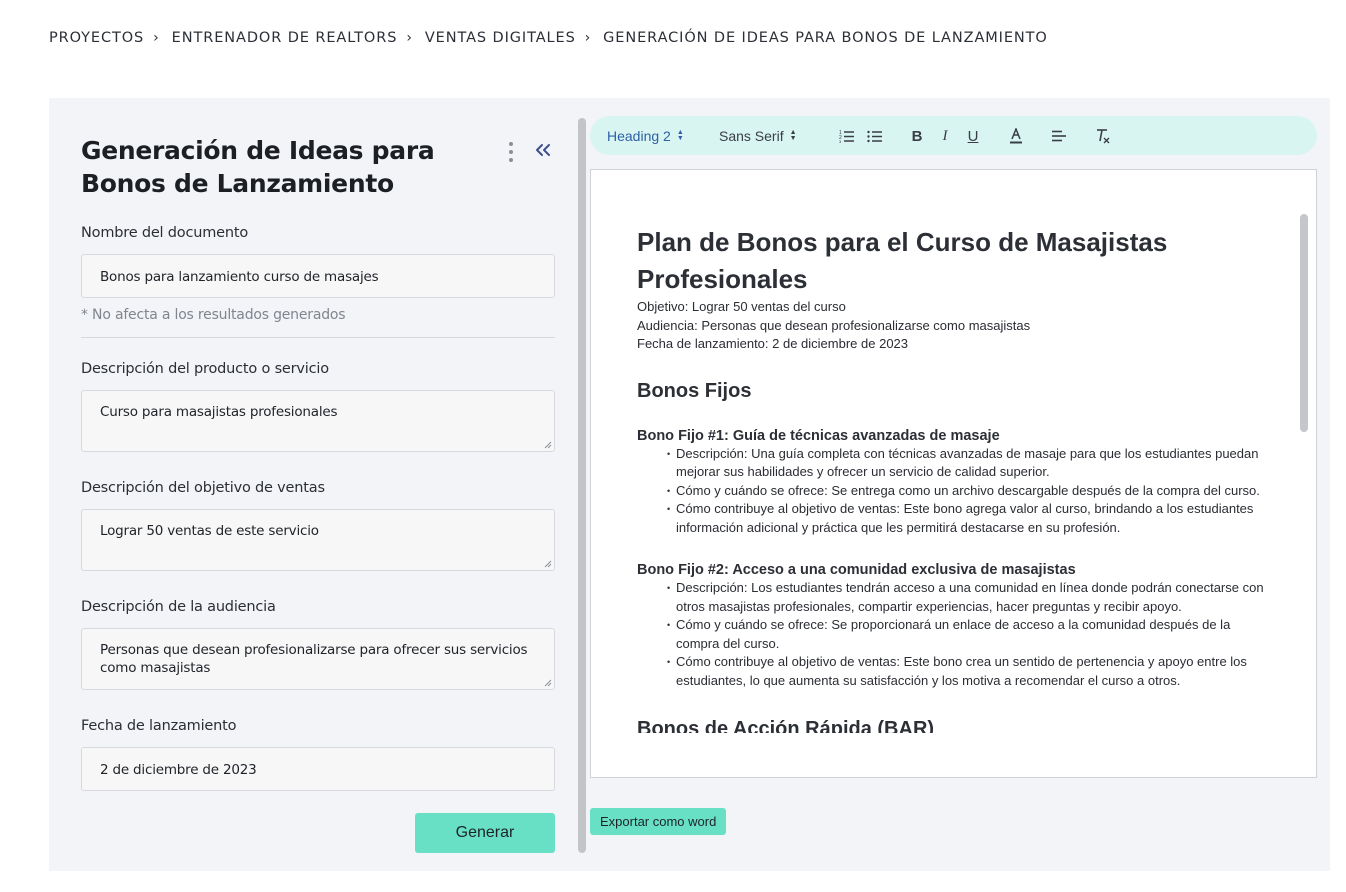 Image resolution: width=1346 pixels, height=892 pixels. What do you see at coordinates (318, 337) in the screenshot?
I see `divider` at bounding box center [318, 337].